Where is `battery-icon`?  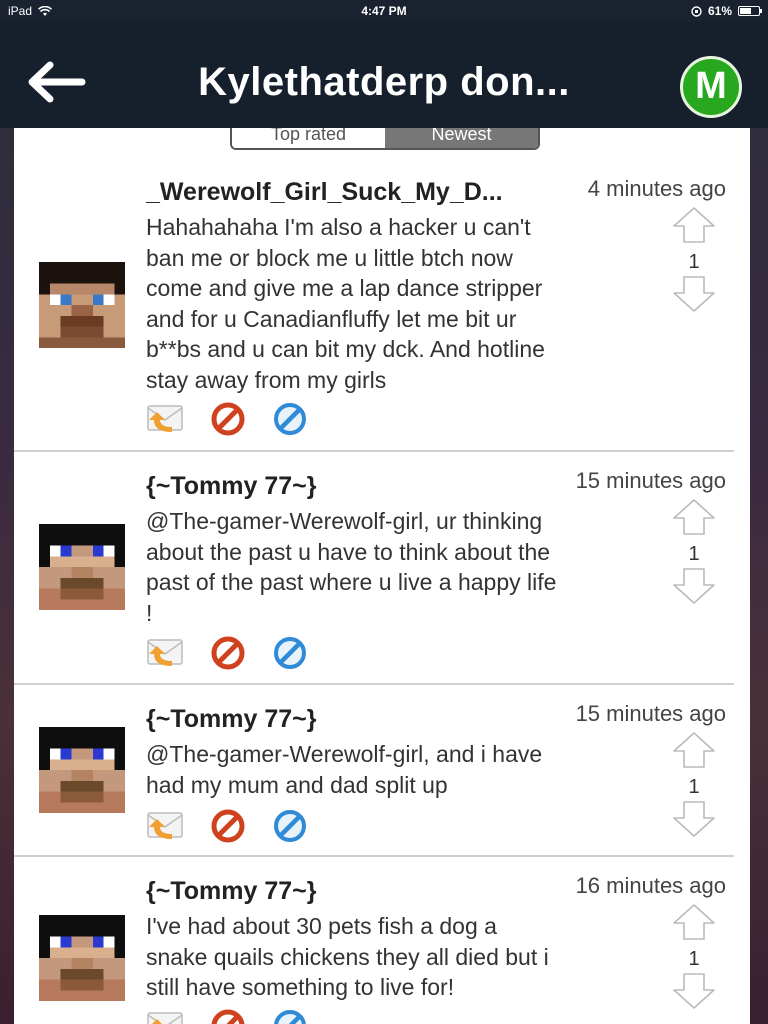 battery-icon is located at coordinates (750, 11).